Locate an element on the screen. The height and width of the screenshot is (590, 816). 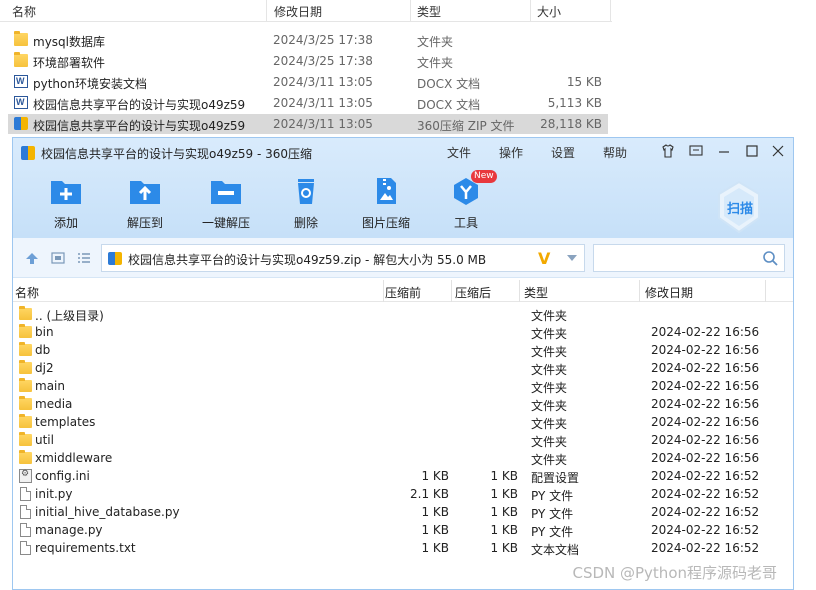
tools-icon: New is located at coordinates (473, 188).